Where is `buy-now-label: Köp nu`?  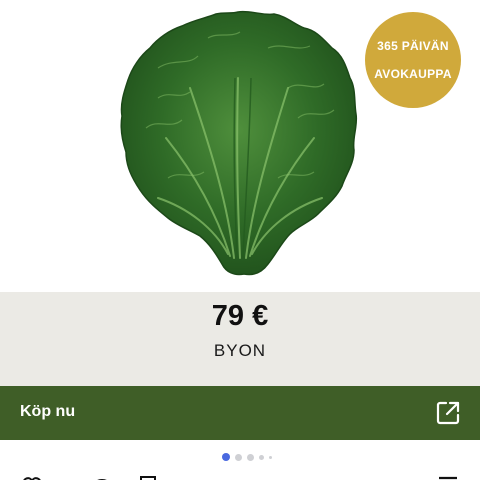
buy-now-label: Köp nu is located at coordinates (48, 411).